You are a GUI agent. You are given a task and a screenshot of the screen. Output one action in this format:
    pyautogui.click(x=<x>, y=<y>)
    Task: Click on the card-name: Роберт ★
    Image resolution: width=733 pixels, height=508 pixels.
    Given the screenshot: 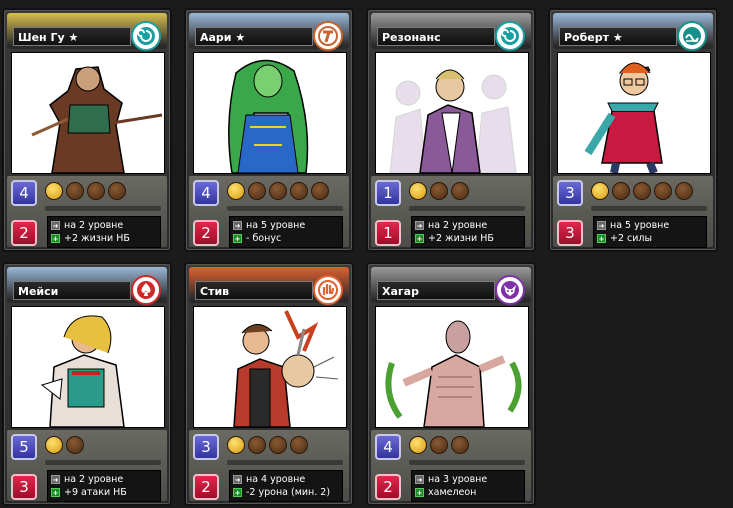 What is the action you would take?
    pyautogui.click(x=618, y=36)
    